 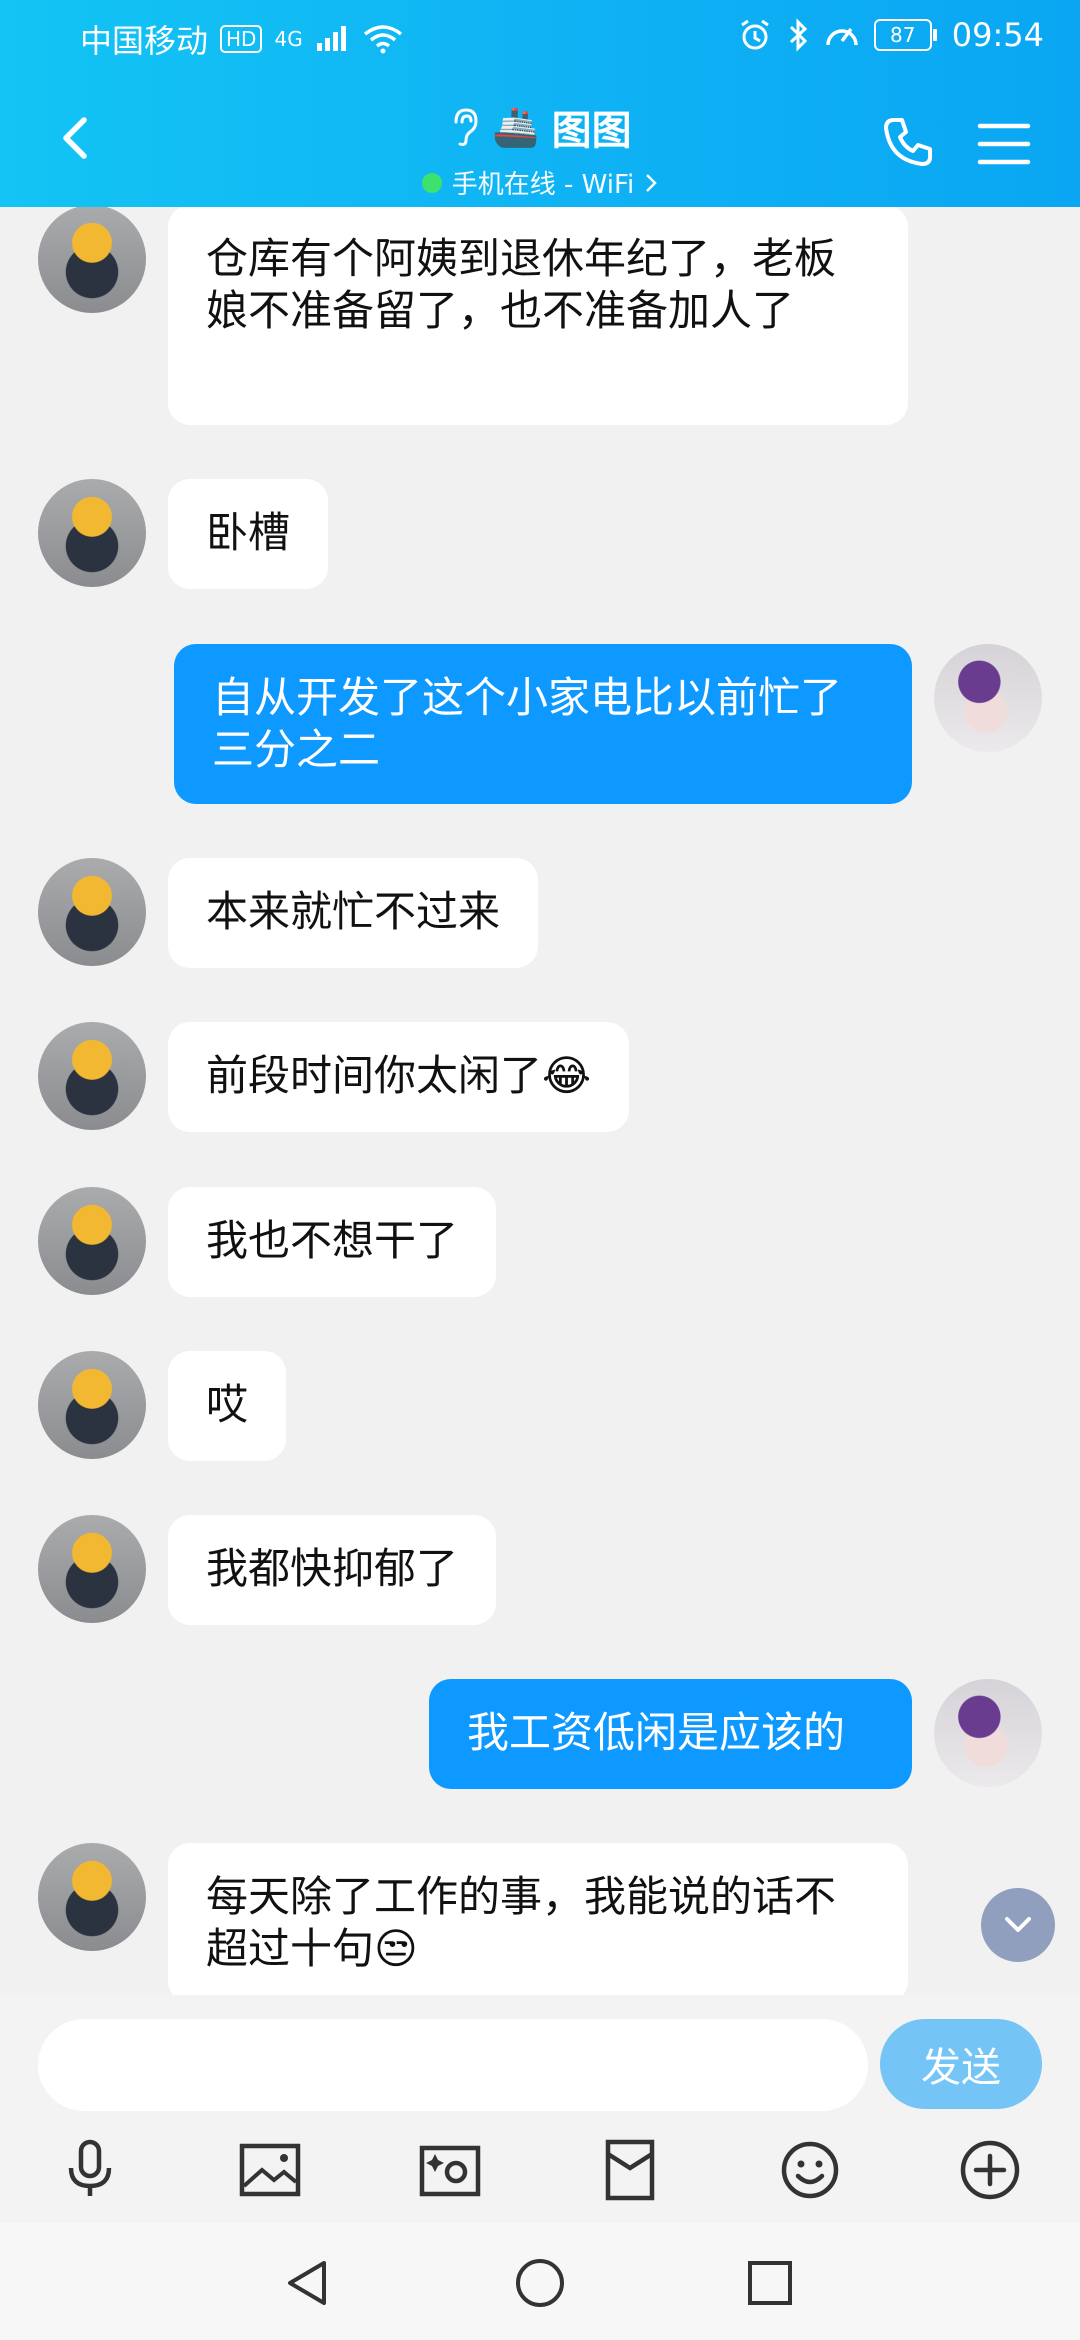 I want to click on triangle-back-icon, so click(x=307, y=2283).